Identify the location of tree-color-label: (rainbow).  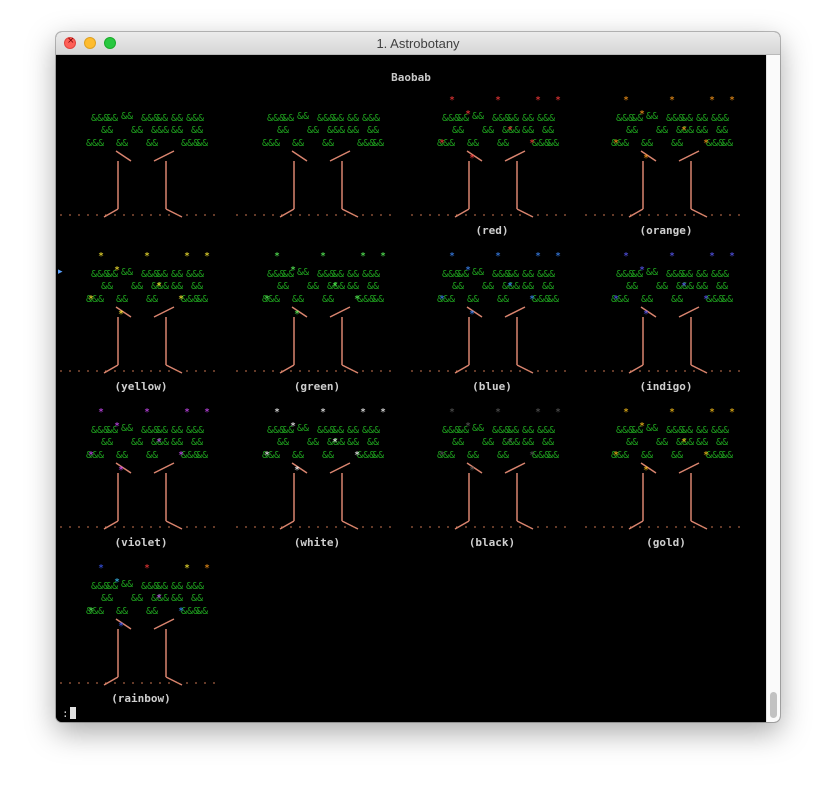
(141, 698).